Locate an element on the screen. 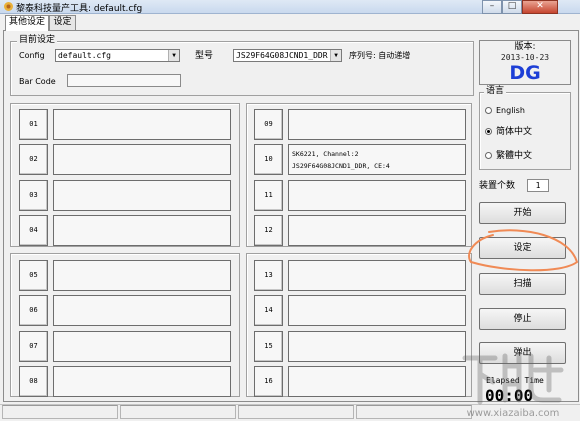  version-box: 版本: 2013-10-23 DG is located at coordinates (525, 62).